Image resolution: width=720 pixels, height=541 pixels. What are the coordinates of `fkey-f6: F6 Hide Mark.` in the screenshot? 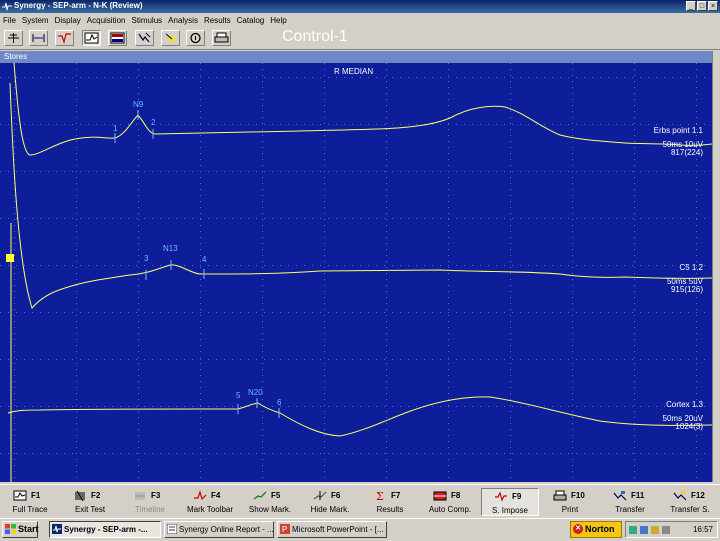 It's located at (330, 502).